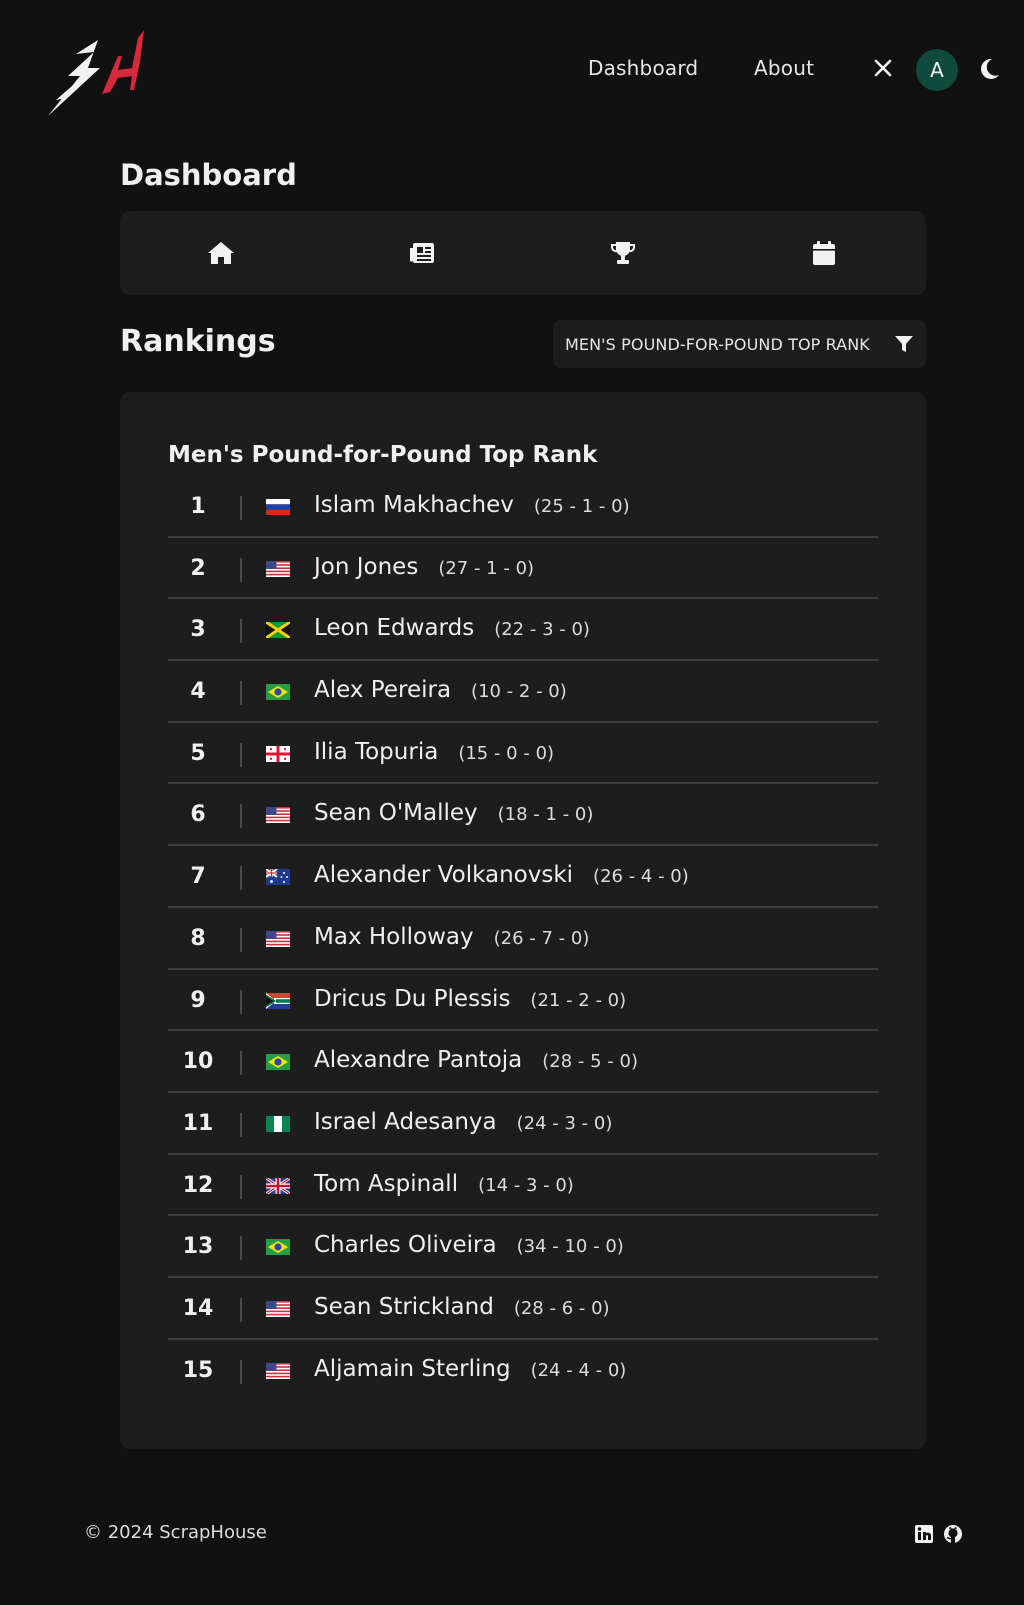 The image size is (1024, 1605). What do you see at coordinates (198, 815) in the screenshot?
I see `rank-number: 6` at bounding box center [198, 815].